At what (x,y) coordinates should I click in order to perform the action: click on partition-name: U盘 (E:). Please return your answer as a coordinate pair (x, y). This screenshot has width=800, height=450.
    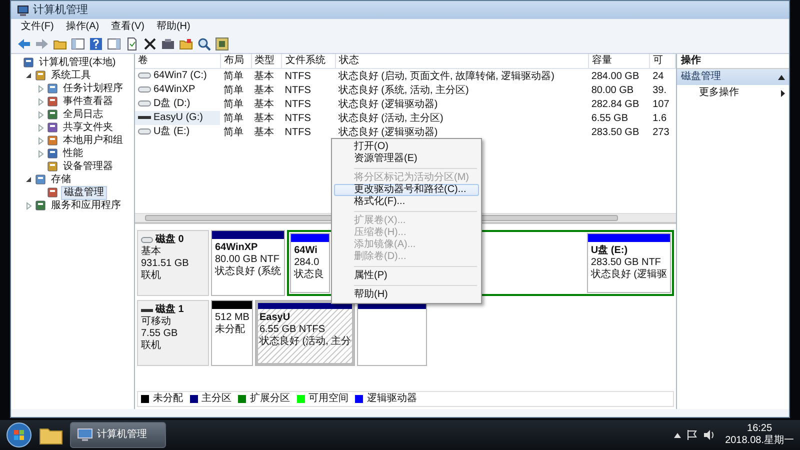
    Looking at the image, I should click on (609, 251).